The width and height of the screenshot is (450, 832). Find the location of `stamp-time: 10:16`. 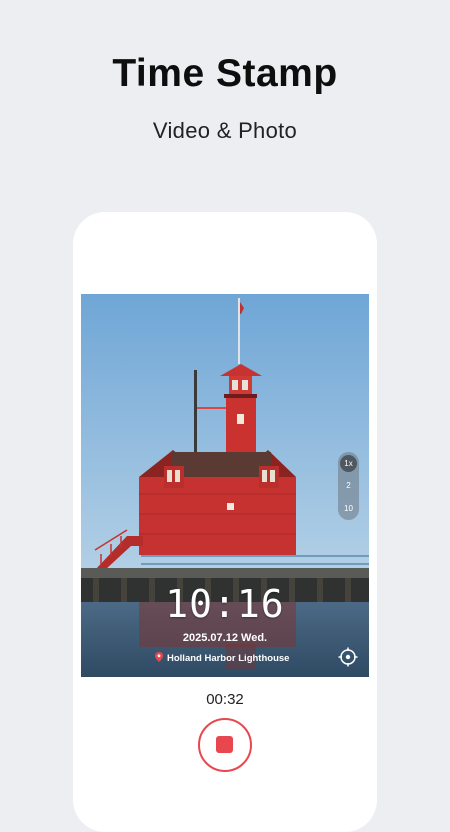

stamp-time: 10:16 is located at coordinates (225, 604).